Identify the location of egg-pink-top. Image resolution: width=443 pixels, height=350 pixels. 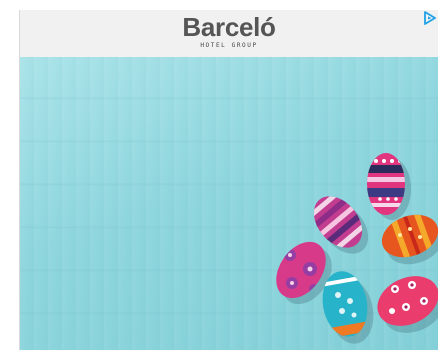
(386, 184).